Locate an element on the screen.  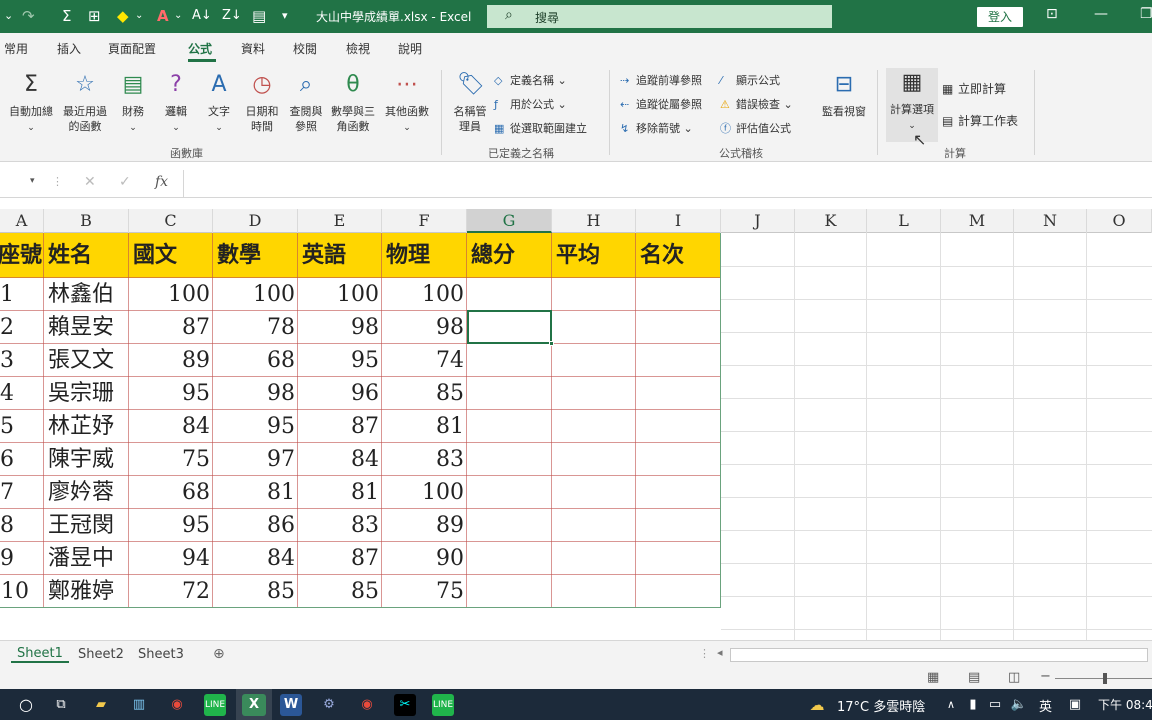
cell-chinese: 68 is located at coordinates (171, 492).